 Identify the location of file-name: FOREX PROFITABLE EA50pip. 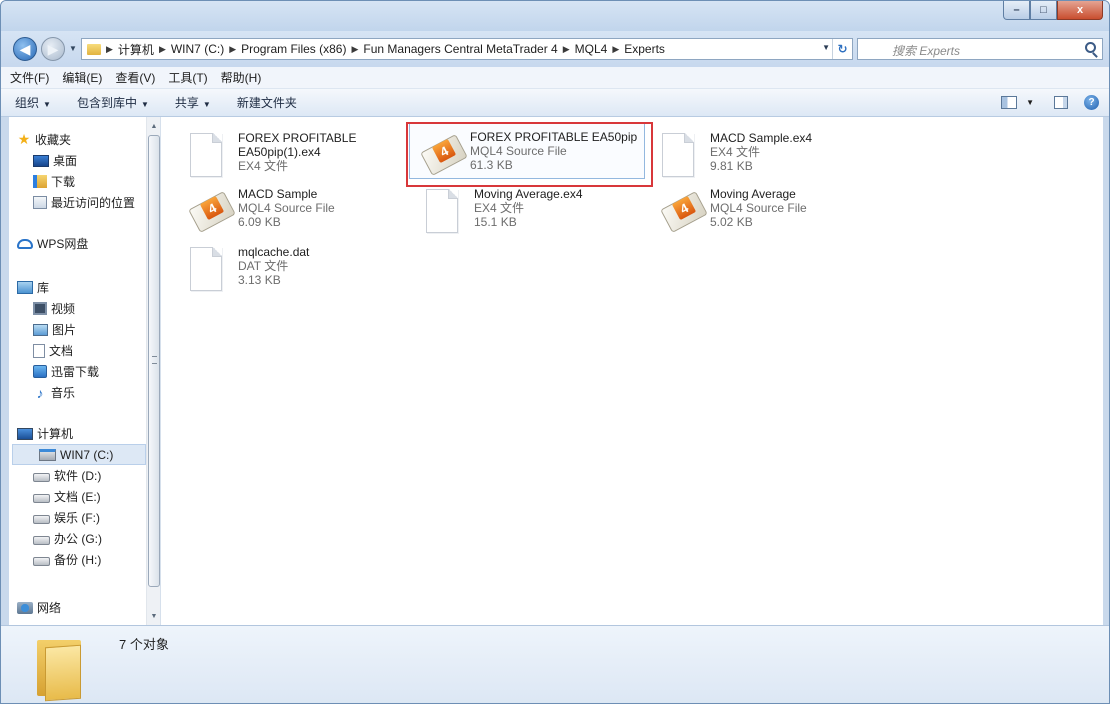
(554, 137).